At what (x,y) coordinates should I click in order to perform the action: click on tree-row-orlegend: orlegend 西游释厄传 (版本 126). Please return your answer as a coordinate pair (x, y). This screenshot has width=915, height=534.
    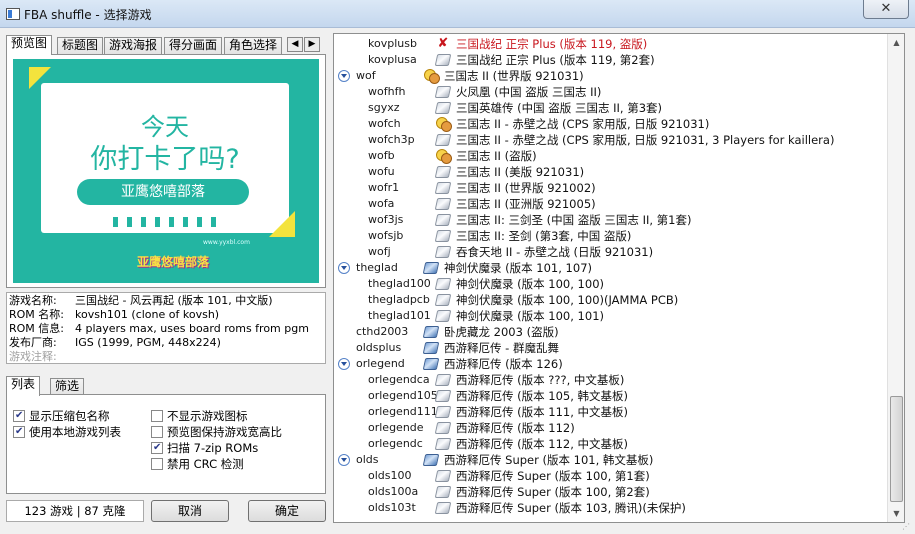
    Looking at the image, I should click on (612, 364).